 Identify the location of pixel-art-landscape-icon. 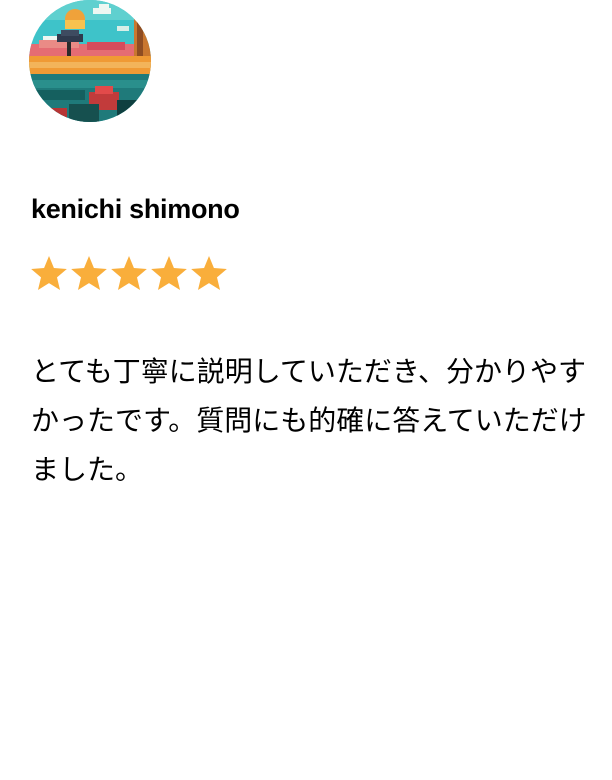
(90, 61).